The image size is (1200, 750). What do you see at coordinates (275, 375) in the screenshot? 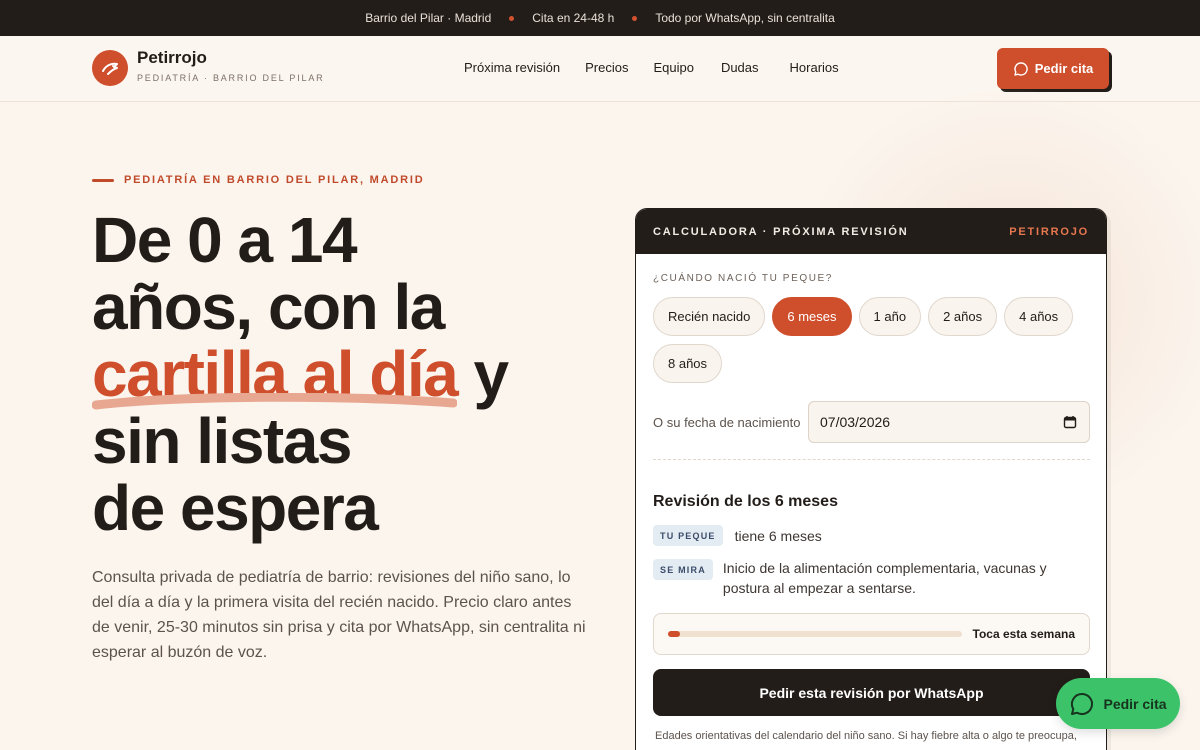
I see `hero-title-accent: cartilla al día` at bounding box center [275, 375].